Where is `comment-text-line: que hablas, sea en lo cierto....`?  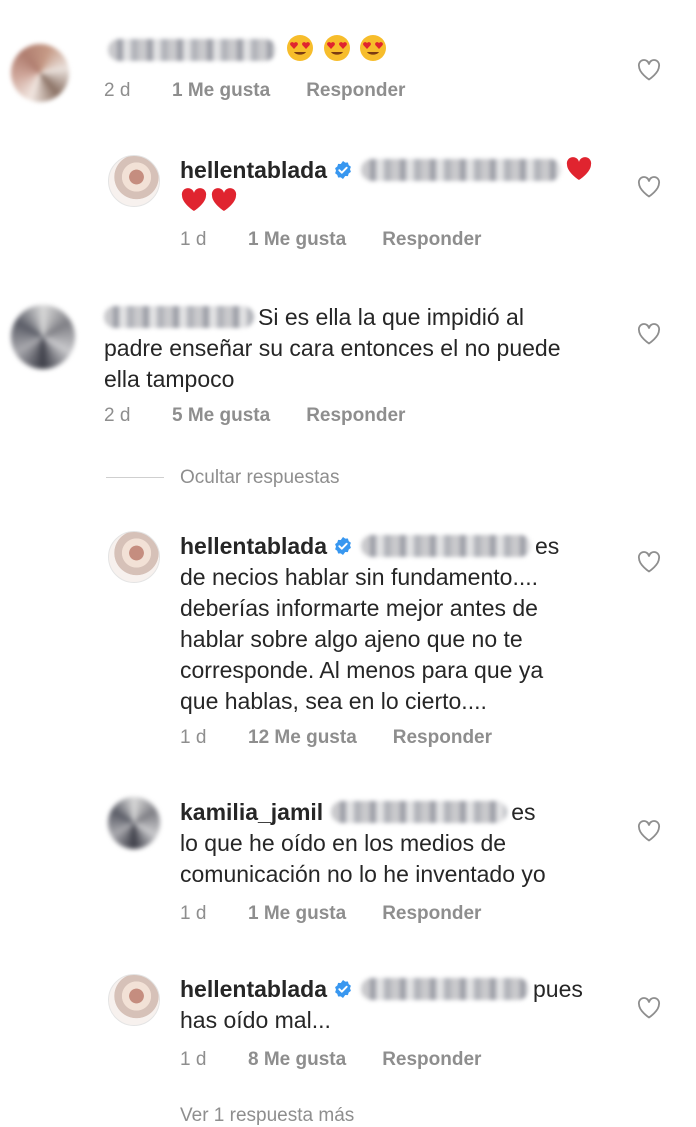
comment-text-line: que hablas, sea en lo cierto.... is located at coordinates (333, 701).